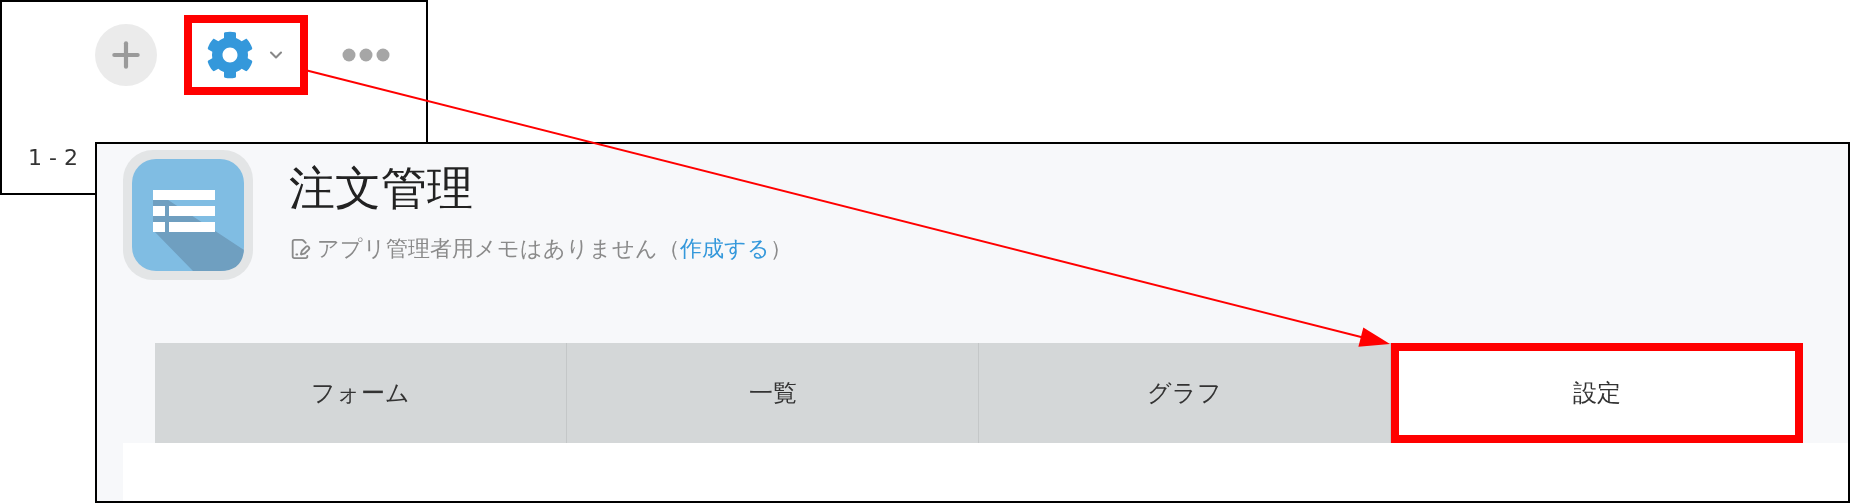 The height and width of the screenshot is (503, 1858). What do you see at coordinates (361, 393) in the screenshot?
I see `tab: フォーム` at bounding box center [361, 393].